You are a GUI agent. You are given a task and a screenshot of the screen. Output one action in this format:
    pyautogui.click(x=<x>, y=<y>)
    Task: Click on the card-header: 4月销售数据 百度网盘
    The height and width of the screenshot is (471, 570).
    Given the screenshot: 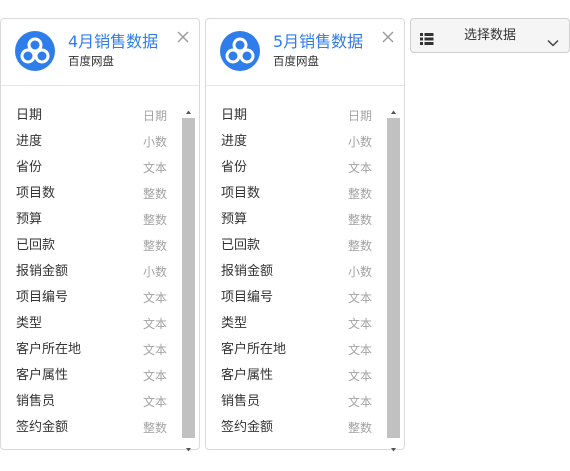 What is the action you would take?
    pyautogui.click(x=100, y=50)
    